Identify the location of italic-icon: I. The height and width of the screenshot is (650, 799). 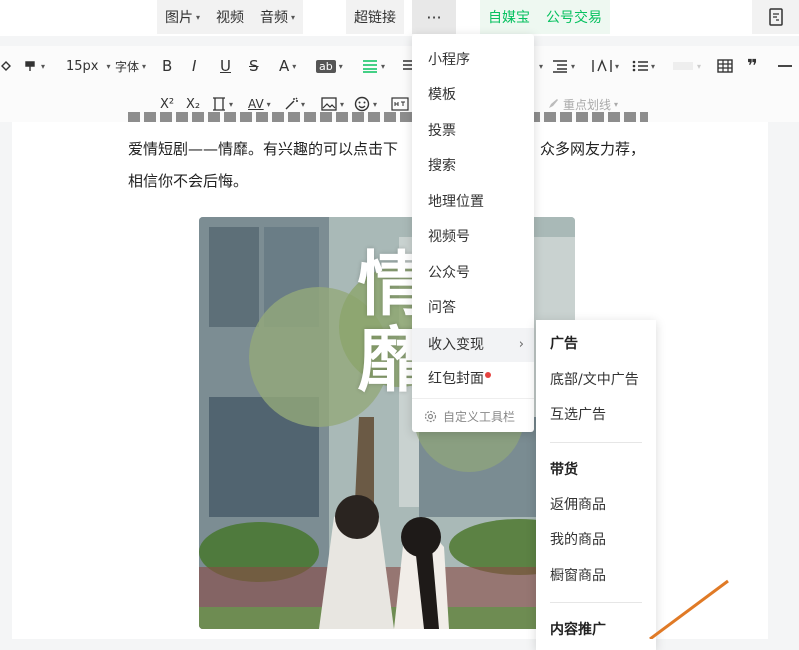
(194, 66).